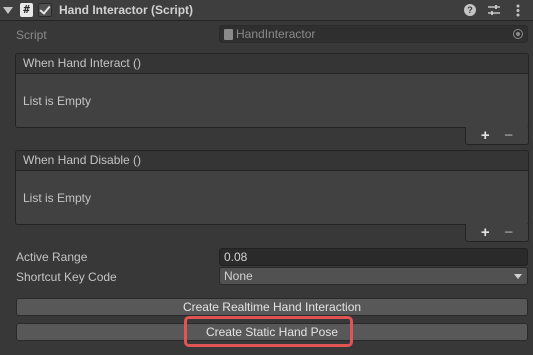 Image resolution: width=533 pixels, height=355 pixels. I want to click on event-title: When Hand Interact (), so click(272, 64).